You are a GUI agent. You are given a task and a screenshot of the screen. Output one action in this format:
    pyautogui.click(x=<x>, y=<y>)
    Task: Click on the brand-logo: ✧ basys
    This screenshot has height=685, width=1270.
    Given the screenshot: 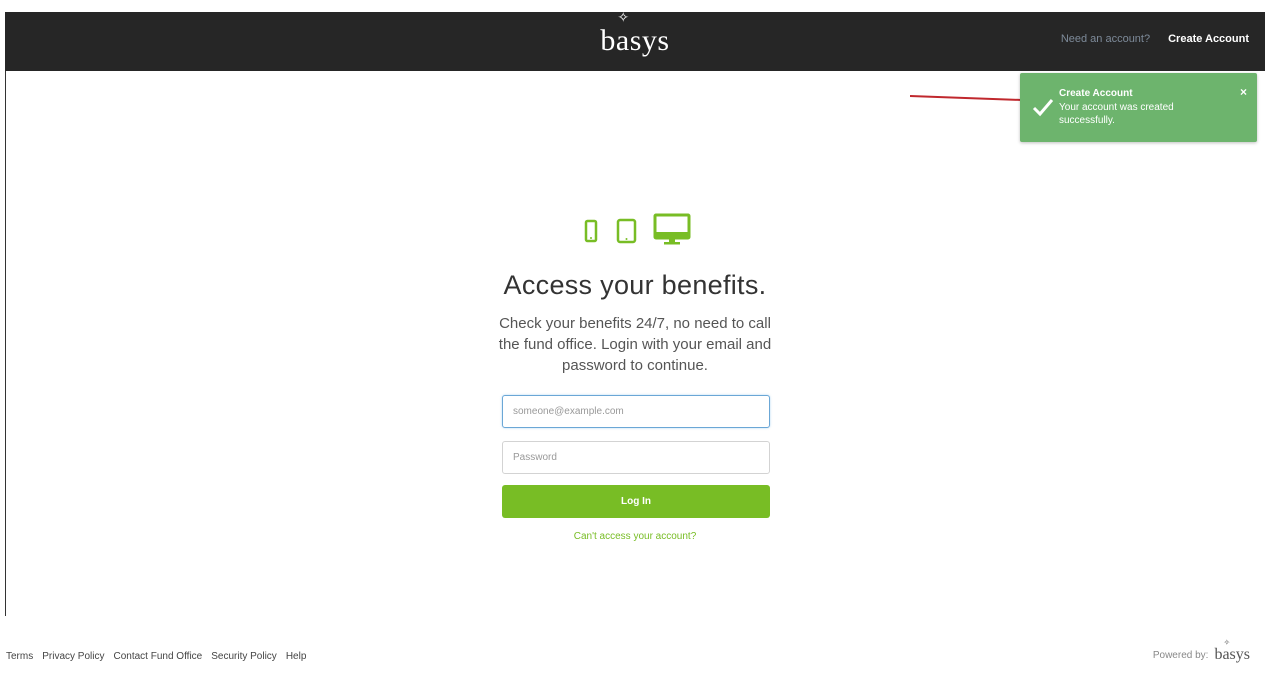 What is the action you would take?
    pyautogui.click(x=635, y=34)
    